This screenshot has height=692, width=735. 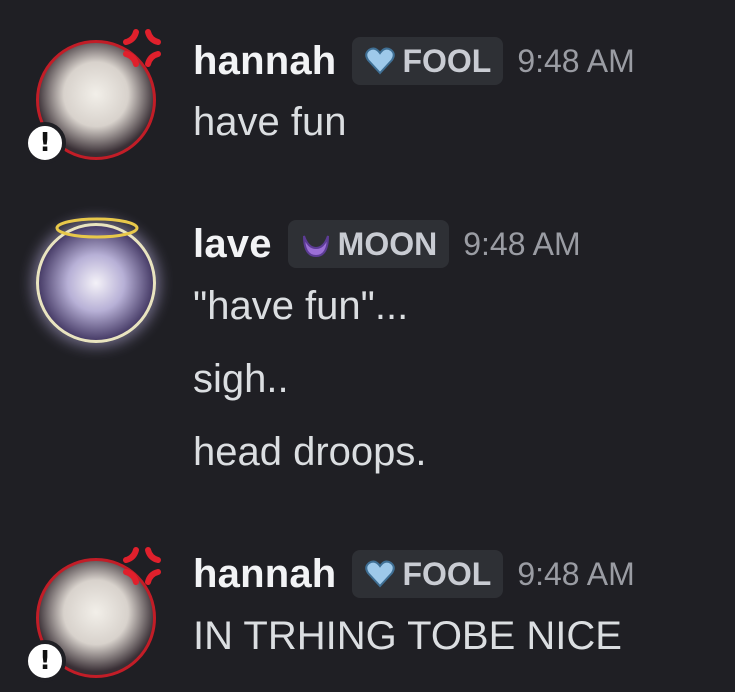 I want to click on role-tag: MOON, so click(x=368, y=244).